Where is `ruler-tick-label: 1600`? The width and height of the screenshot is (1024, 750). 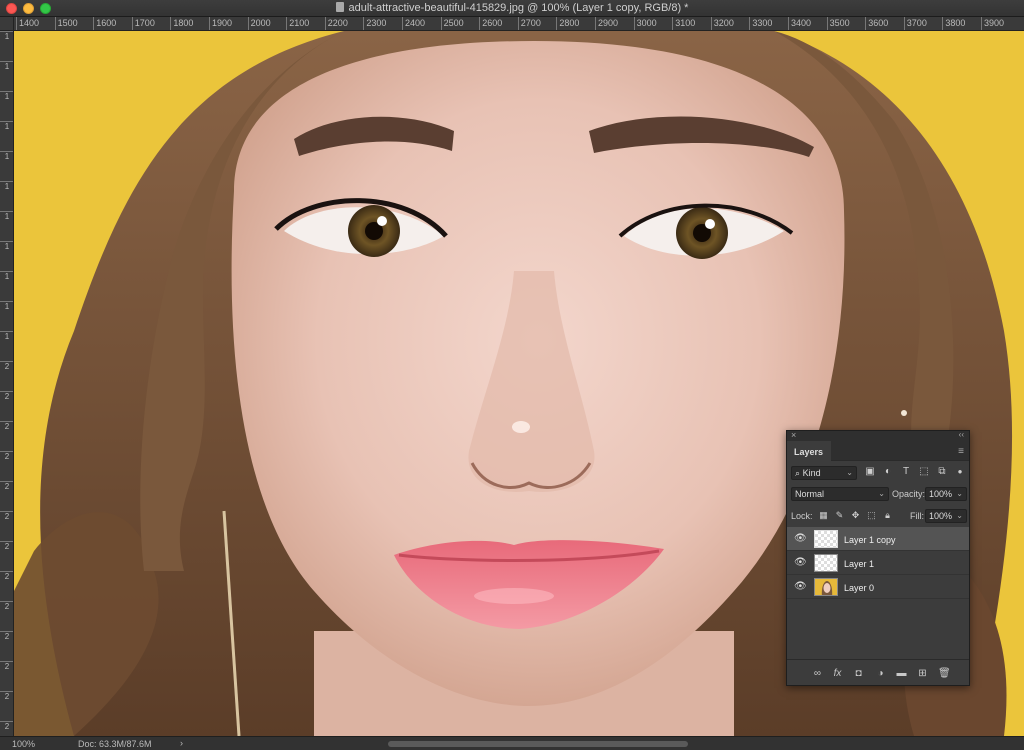 ruler-tick-label: 1600 is located at coordinates (104, 23).